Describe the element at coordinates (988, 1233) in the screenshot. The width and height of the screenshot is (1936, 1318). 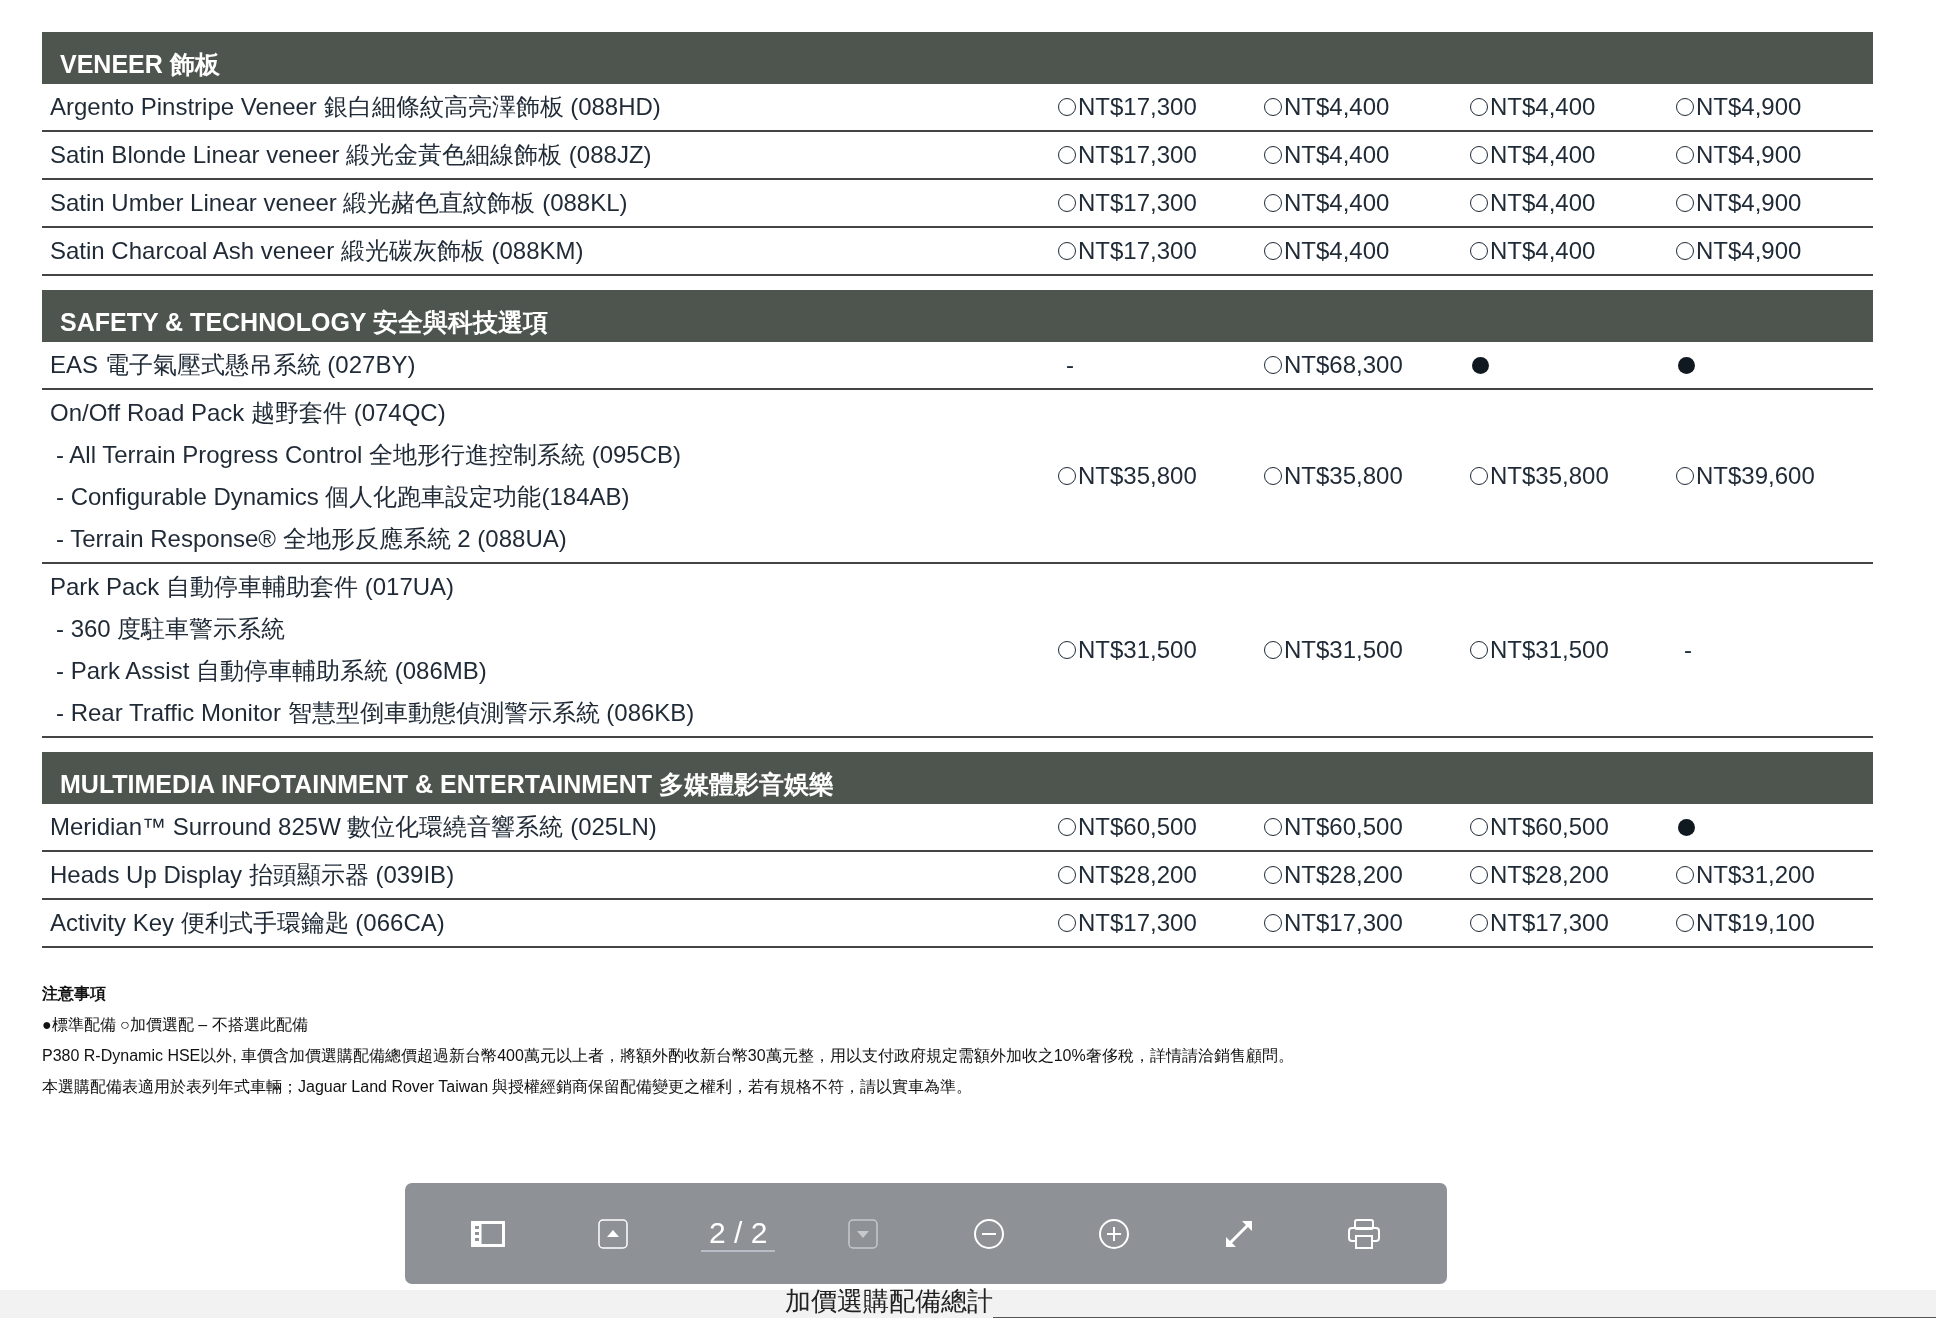
I see `zoom-out-icon` at that location.